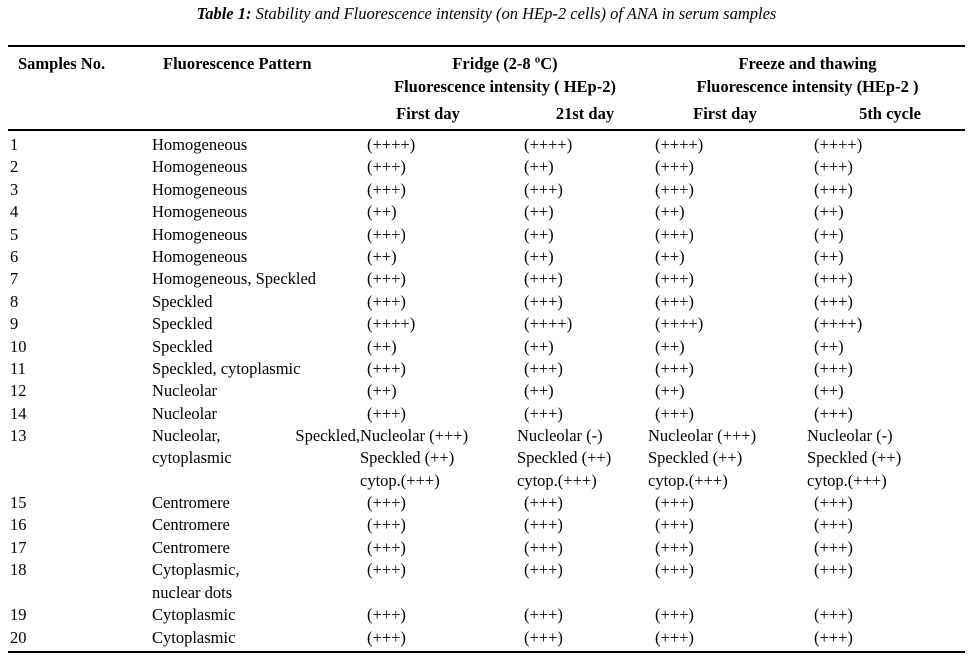  Describe the element at coordinates (486, 257) in the screenshot. I see `table-row: 6 Homogeneous (++) (++) (++) (++)` at that location.